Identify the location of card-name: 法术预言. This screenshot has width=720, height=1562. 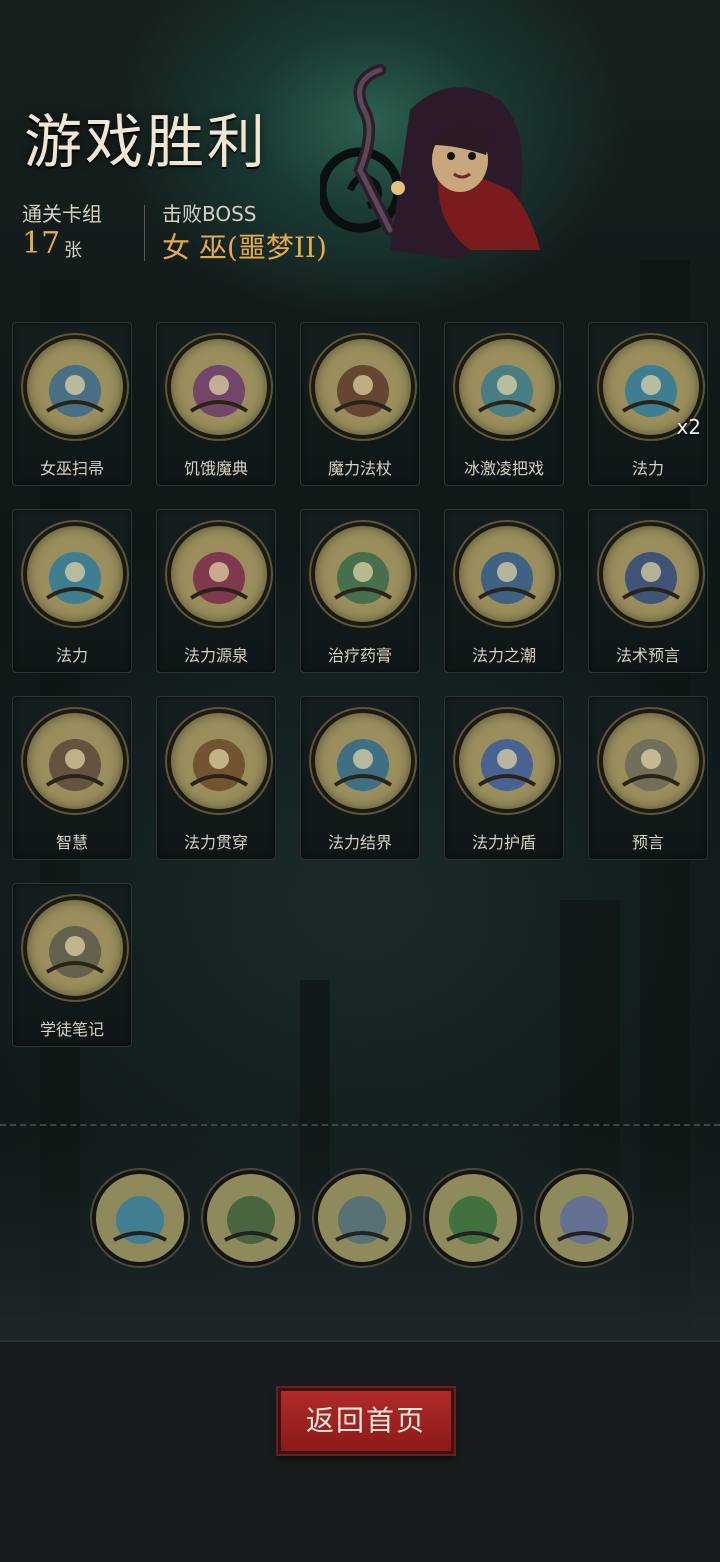
(647, 655).